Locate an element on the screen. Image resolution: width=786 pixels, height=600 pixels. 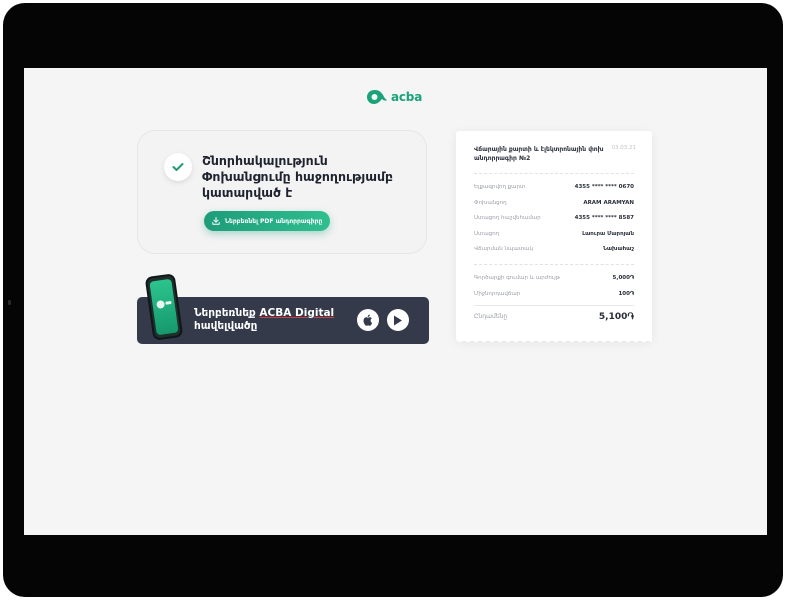
receipt-row-key: Գործարքի գումար և արժույթ is located at coordinates (517, 278).